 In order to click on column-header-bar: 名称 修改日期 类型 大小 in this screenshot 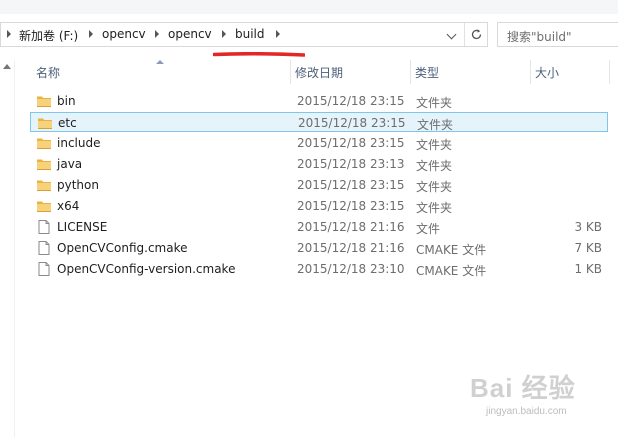, I will do `click(317, 72)`.